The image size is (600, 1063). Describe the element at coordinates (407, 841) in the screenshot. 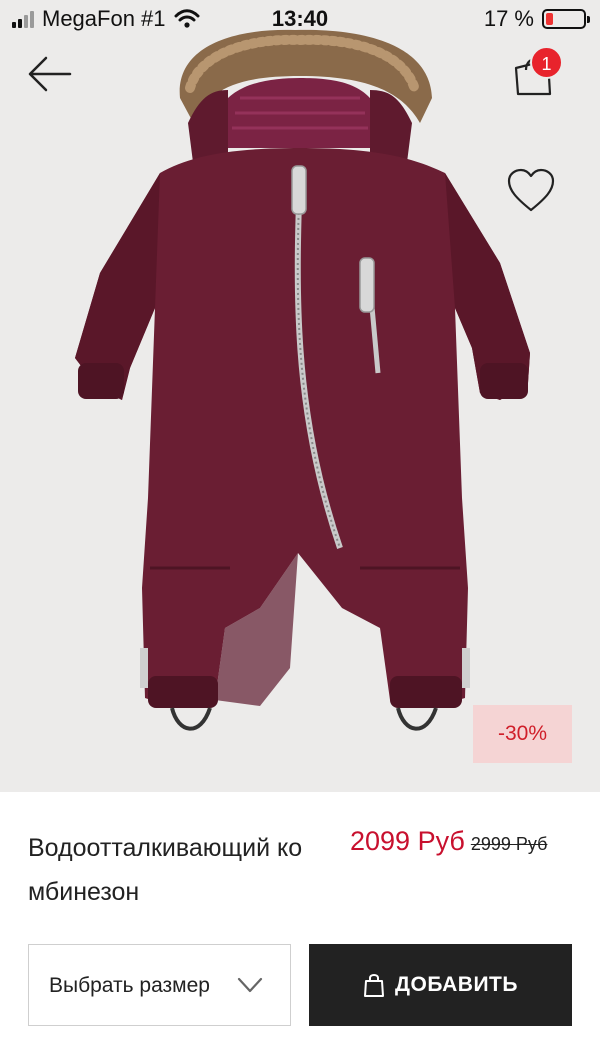

I see `current-price: 2099 Руб` at that location.